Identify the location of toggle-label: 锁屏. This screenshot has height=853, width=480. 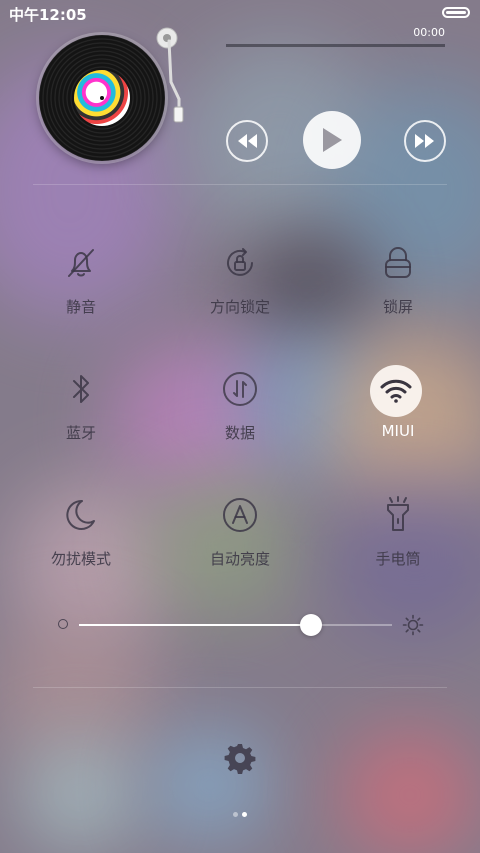
(397, 307).